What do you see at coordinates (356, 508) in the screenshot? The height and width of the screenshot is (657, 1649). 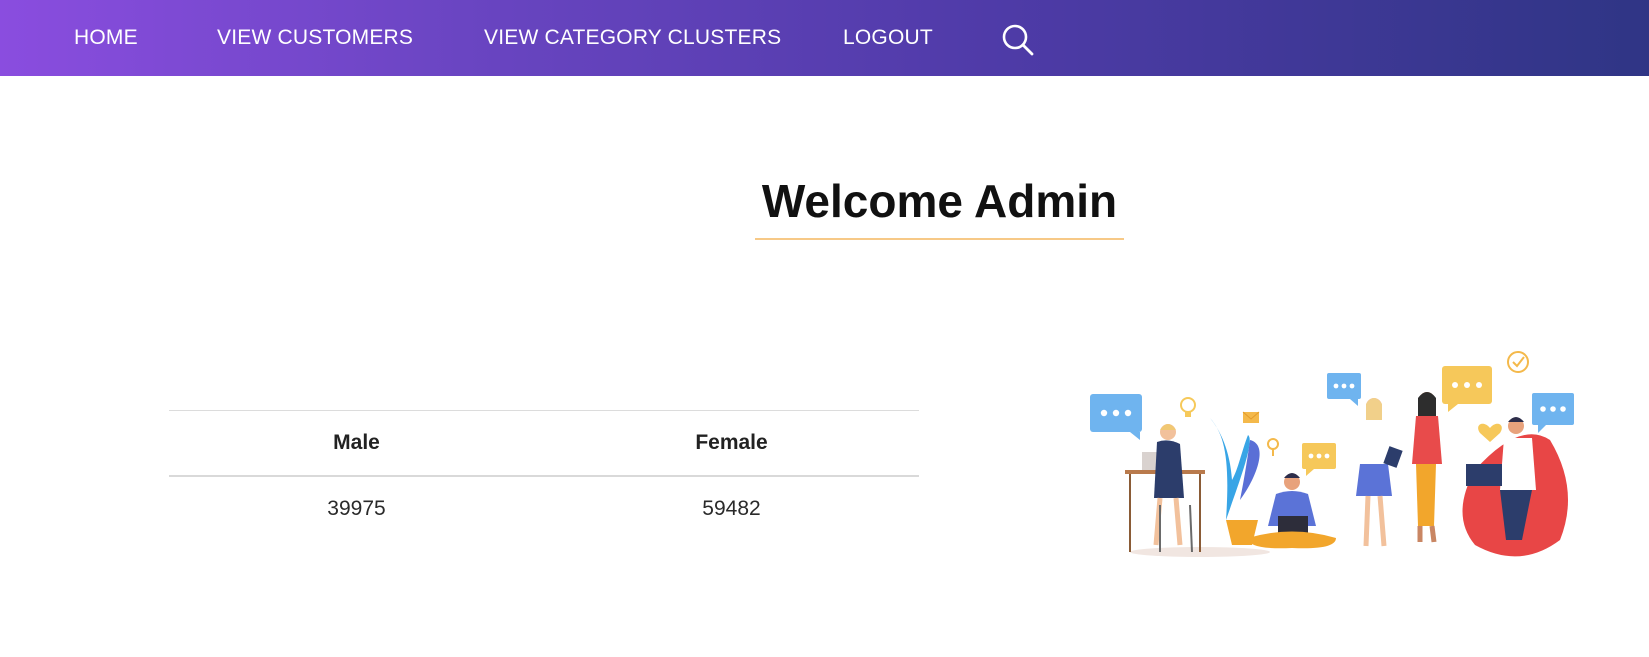 I see `male-count-cell: 39975` at bounding box center [356, 508].